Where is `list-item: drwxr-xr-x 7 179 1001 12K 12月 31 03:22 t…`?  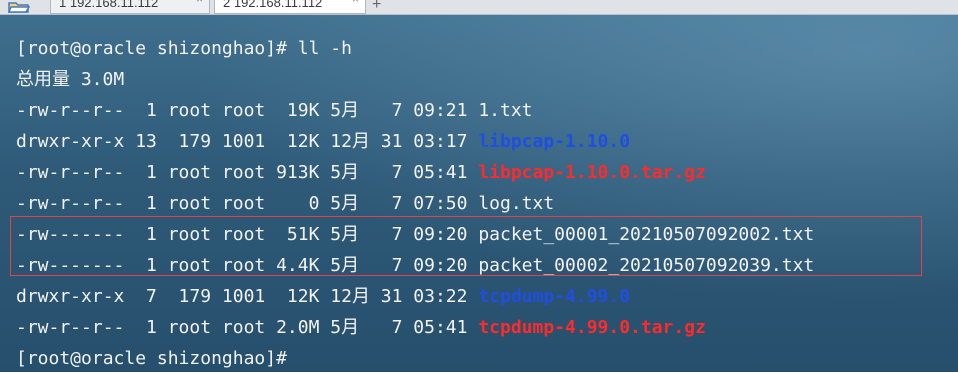 list-item: drwxr-xr-x 7 179 1001 12K 12月 31 03:22 t… is located at coordinates (415, 296).